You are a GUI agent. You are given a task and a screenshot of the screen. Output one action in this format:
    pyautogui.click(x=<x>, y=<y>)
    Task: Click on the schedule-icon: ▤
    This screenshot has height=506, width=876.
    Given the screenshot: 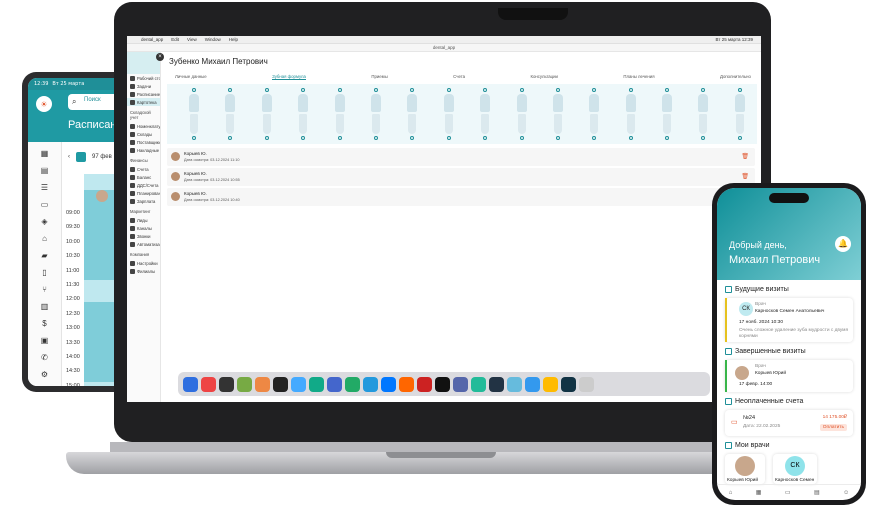 What is the action you would take?
    pyautogui.click(x=45, y=171)
    